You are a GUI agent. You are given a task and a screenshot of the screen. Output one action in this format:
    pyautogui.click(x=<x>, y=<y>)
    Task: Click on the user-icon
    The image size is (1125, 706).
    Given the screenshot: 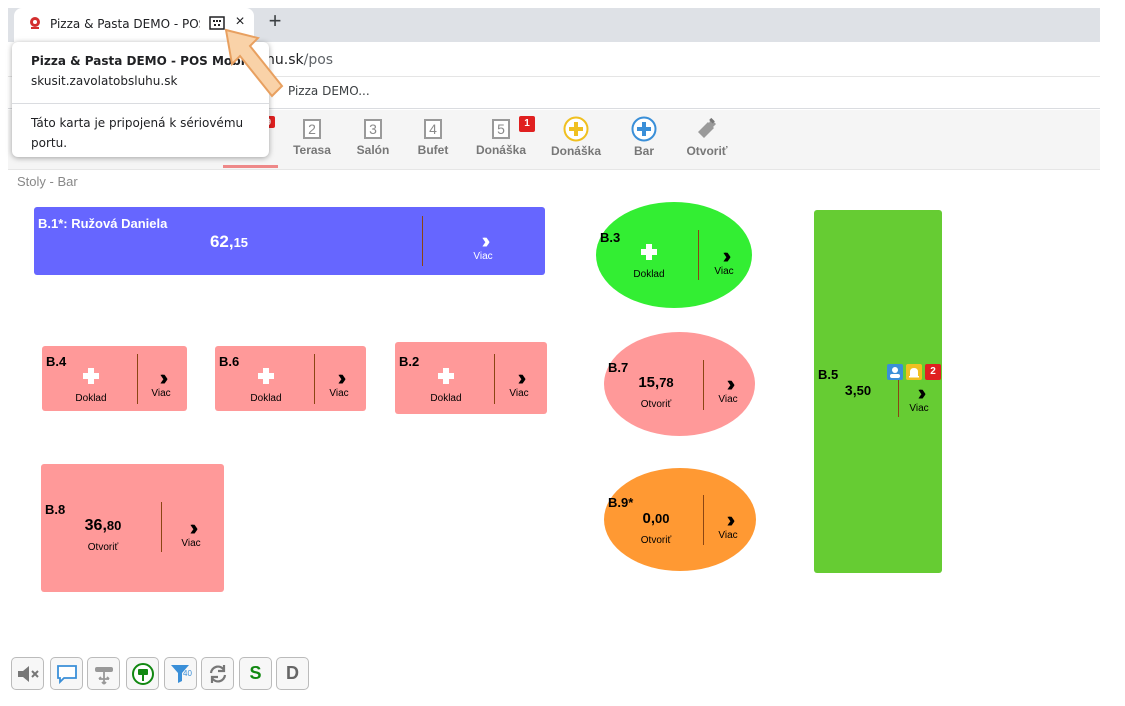 What is the action you would take?
    pyautogui.click(x=895, y=372)
    